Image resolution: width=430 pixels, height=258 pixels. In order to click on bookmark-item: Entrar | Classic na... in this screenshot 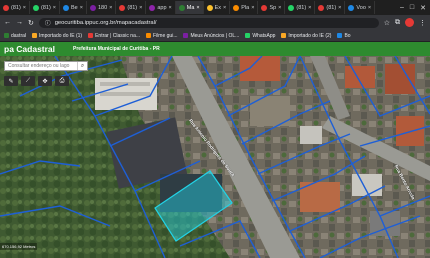, I will do `click(114, 36)`.